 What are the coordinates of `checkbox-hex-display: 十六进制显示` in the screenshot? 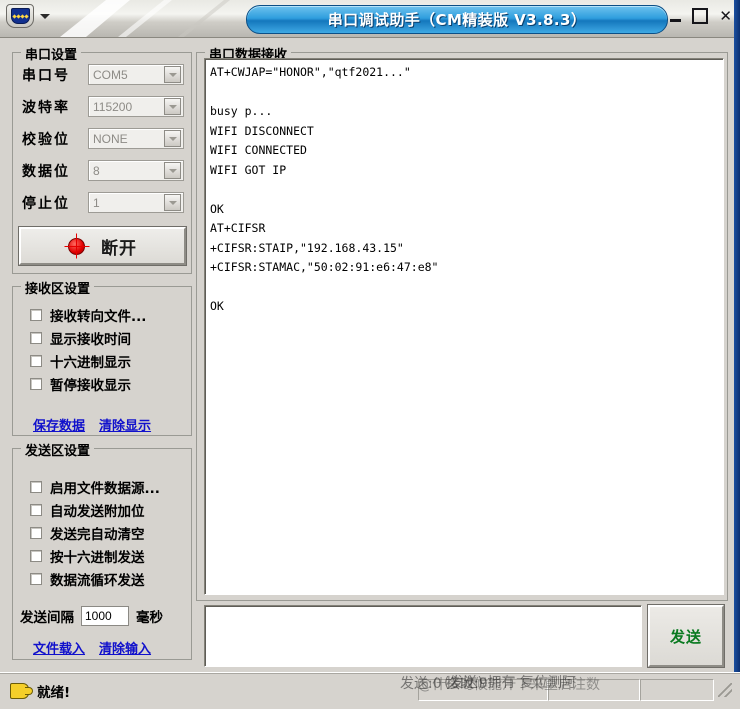 It's located at (80, 361).